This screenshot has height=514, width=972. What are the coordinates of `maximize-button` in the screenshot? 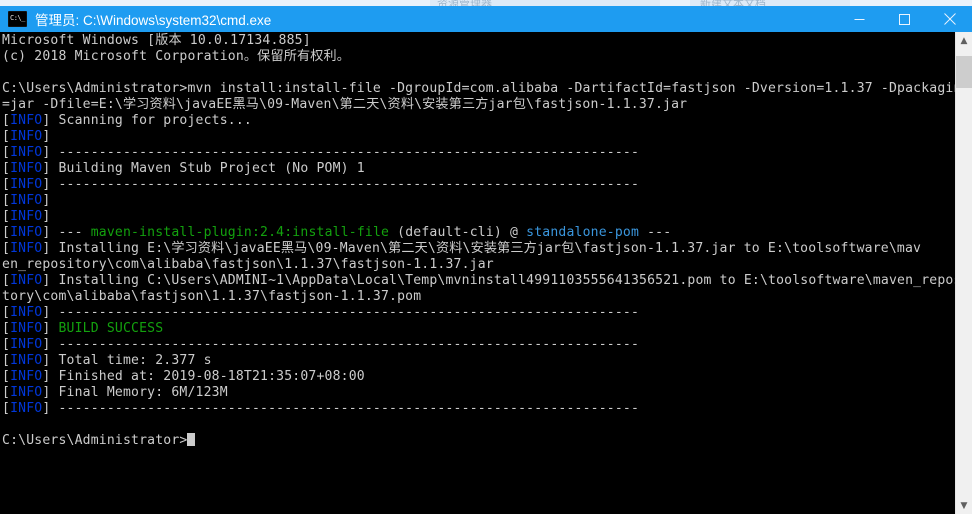 It's located at (904, 19).